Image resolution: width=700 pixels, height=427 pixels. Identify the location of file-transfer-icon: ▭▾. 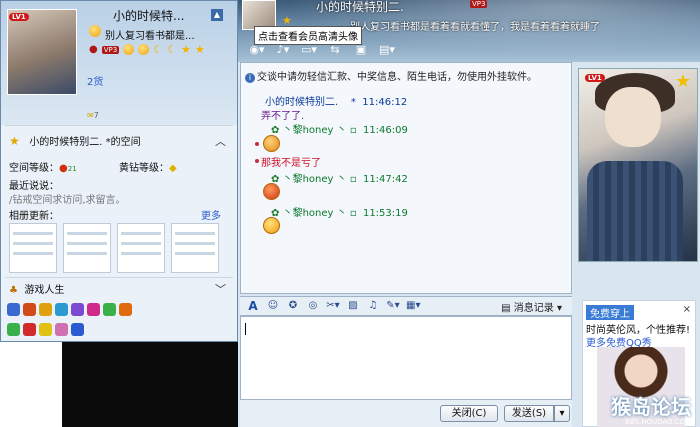
(309, 50).